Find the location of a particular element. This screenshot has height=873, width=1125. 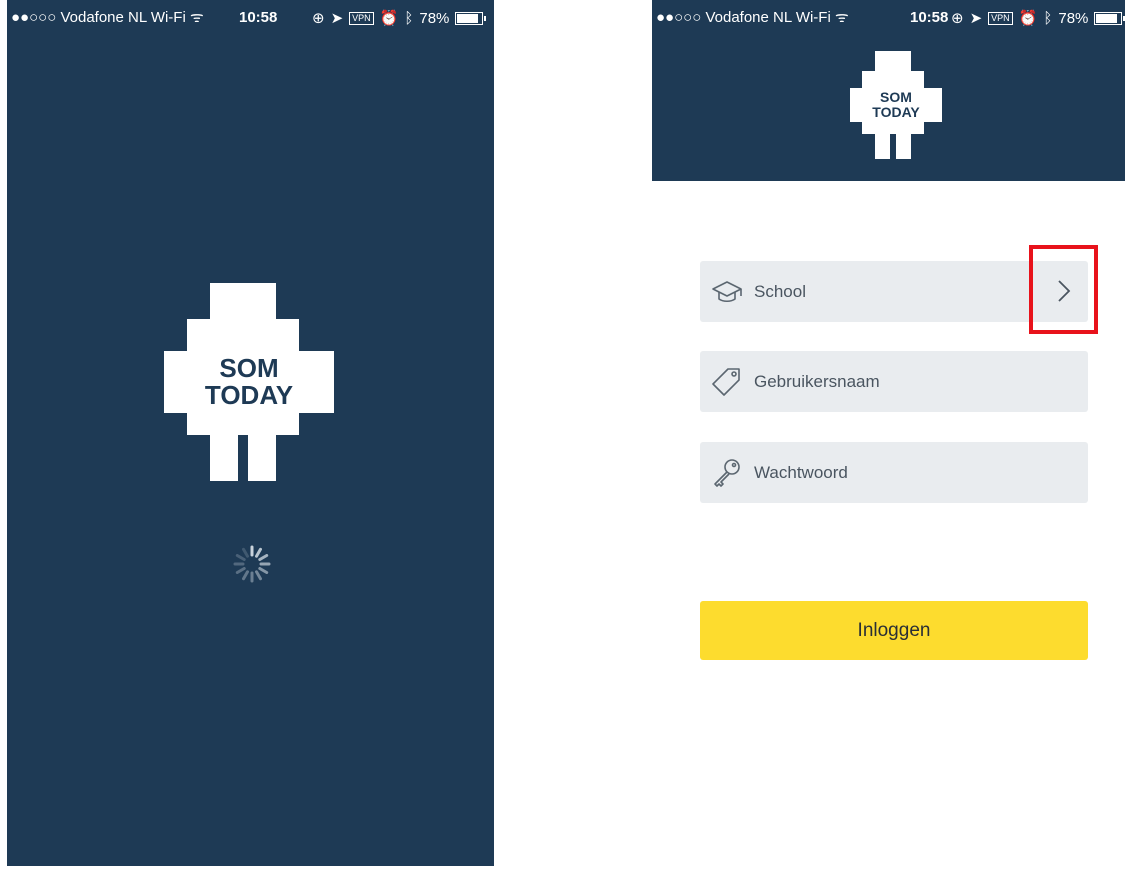

chevron-highlight-box is located at coordinates (1063, 289).